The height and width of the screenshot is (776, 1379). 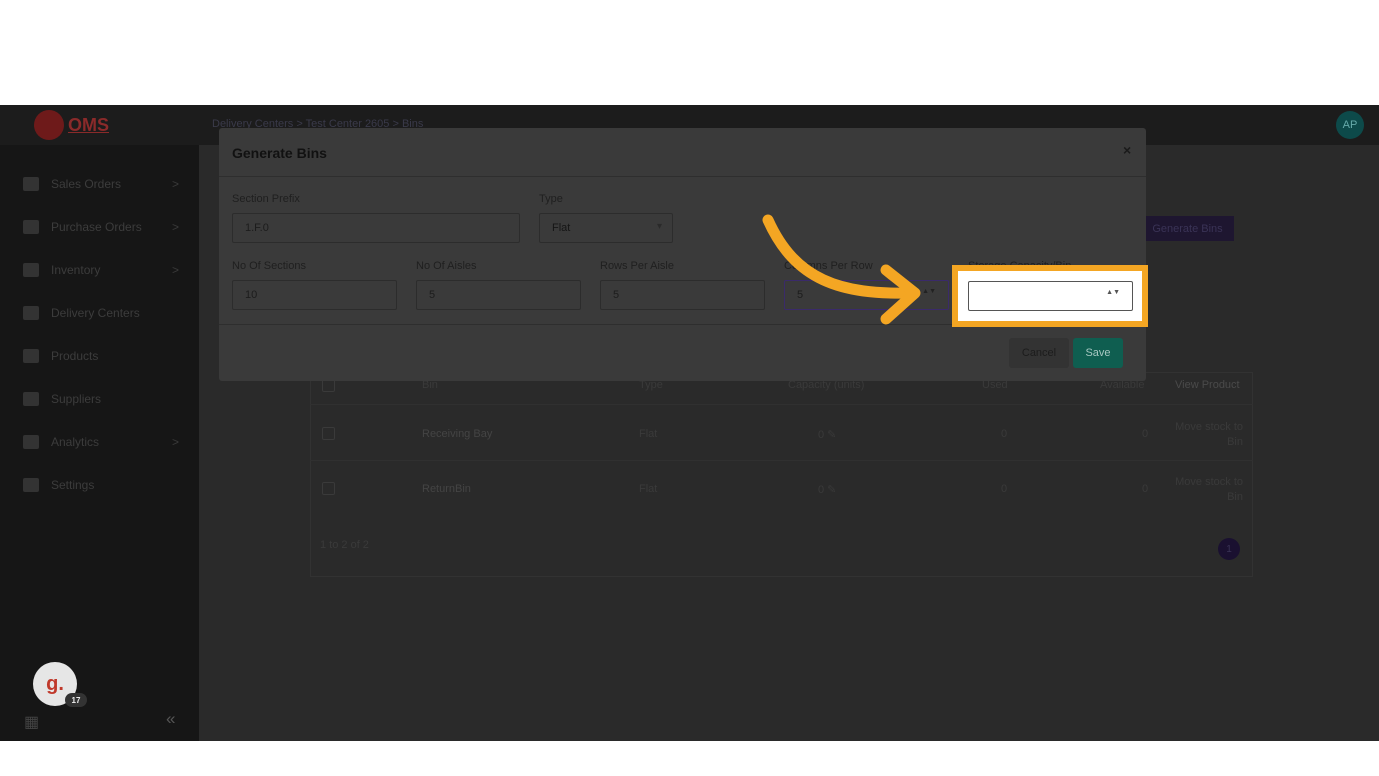 I want to click on pointer-arrow-icon, so click(x=841, y=269).